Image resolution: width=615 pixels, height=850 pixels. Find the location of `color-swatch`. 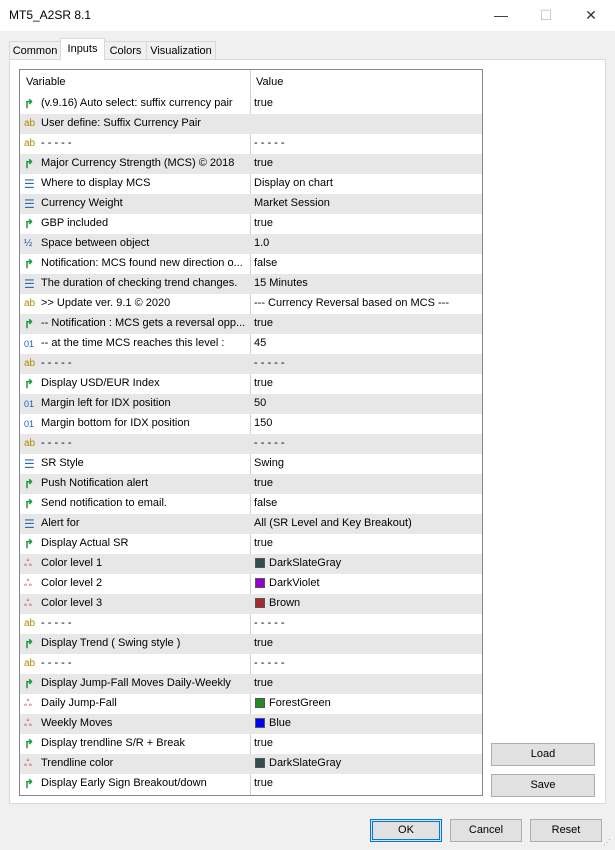

color-swatch is located at coordinates (260, 563).